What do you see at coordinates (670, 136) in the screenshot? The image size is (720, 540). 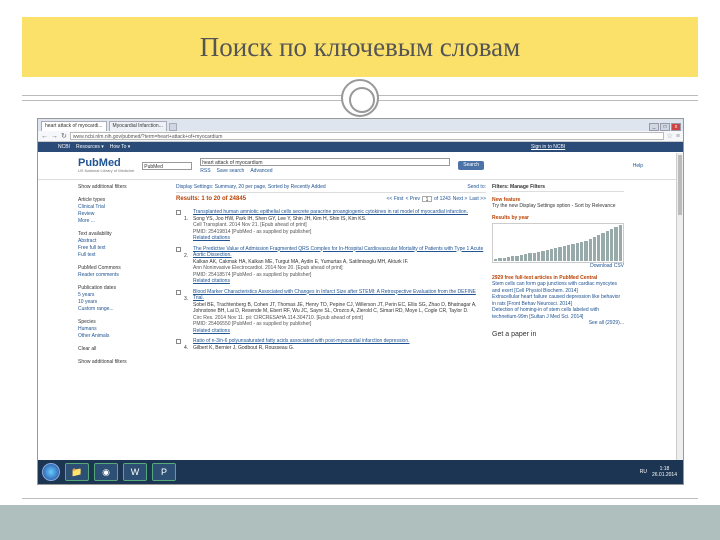 I see `bookmark-star-icon: ☆` at bounding box center [670, 136].